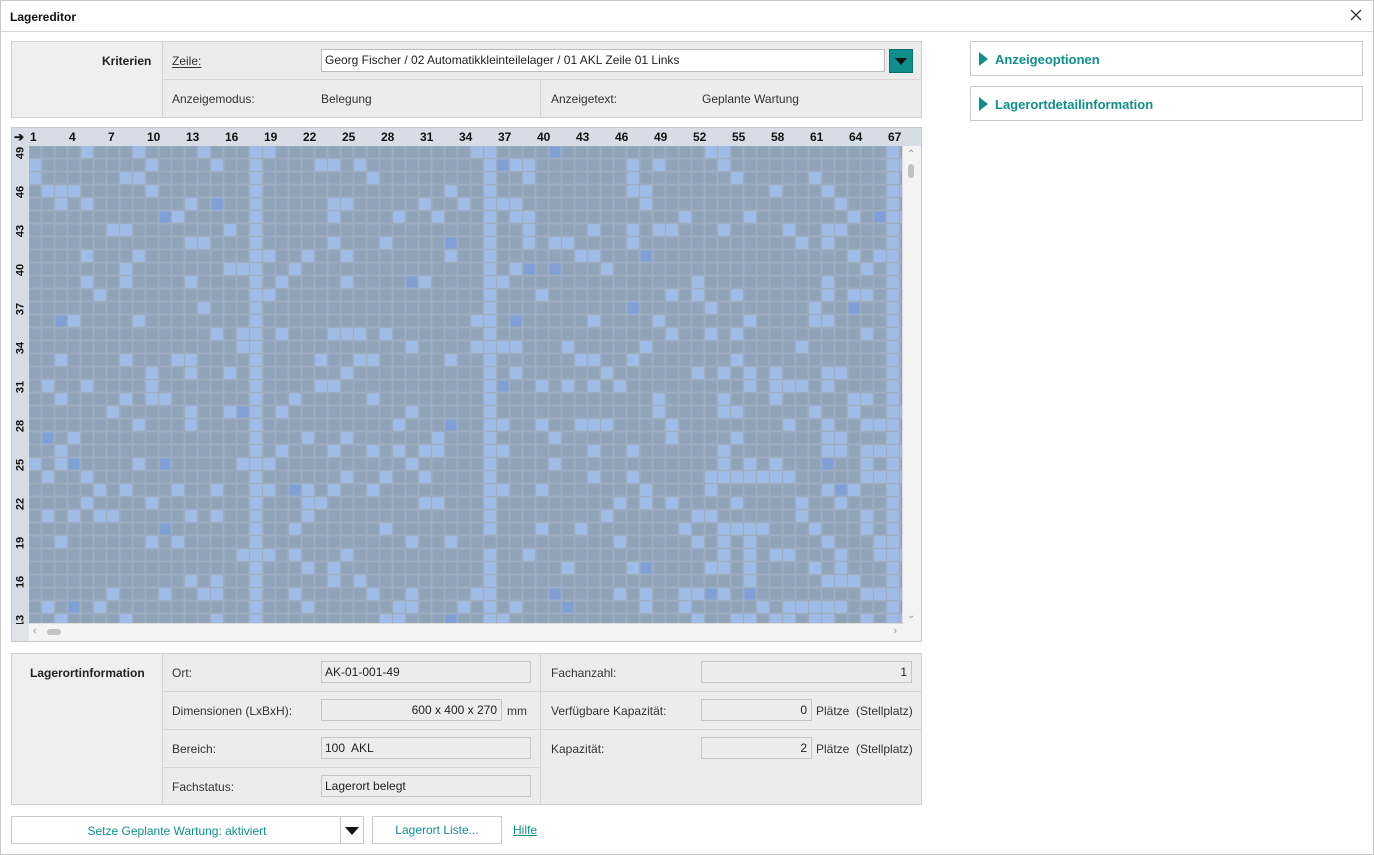 This screenshot has width=1374, height=855. I want to click on hilfe-link: Hilfe, so click(525, 830).